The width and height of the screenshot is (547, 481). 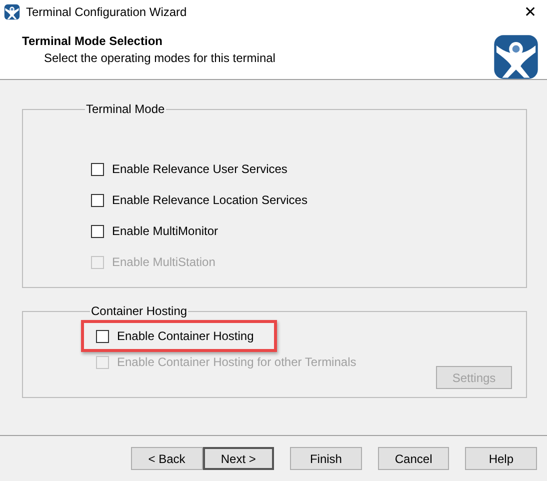 What do you see at coordinates (530, 12) in the screenshot?
I see `close-button: ✕` at bounding box center [530, 12].